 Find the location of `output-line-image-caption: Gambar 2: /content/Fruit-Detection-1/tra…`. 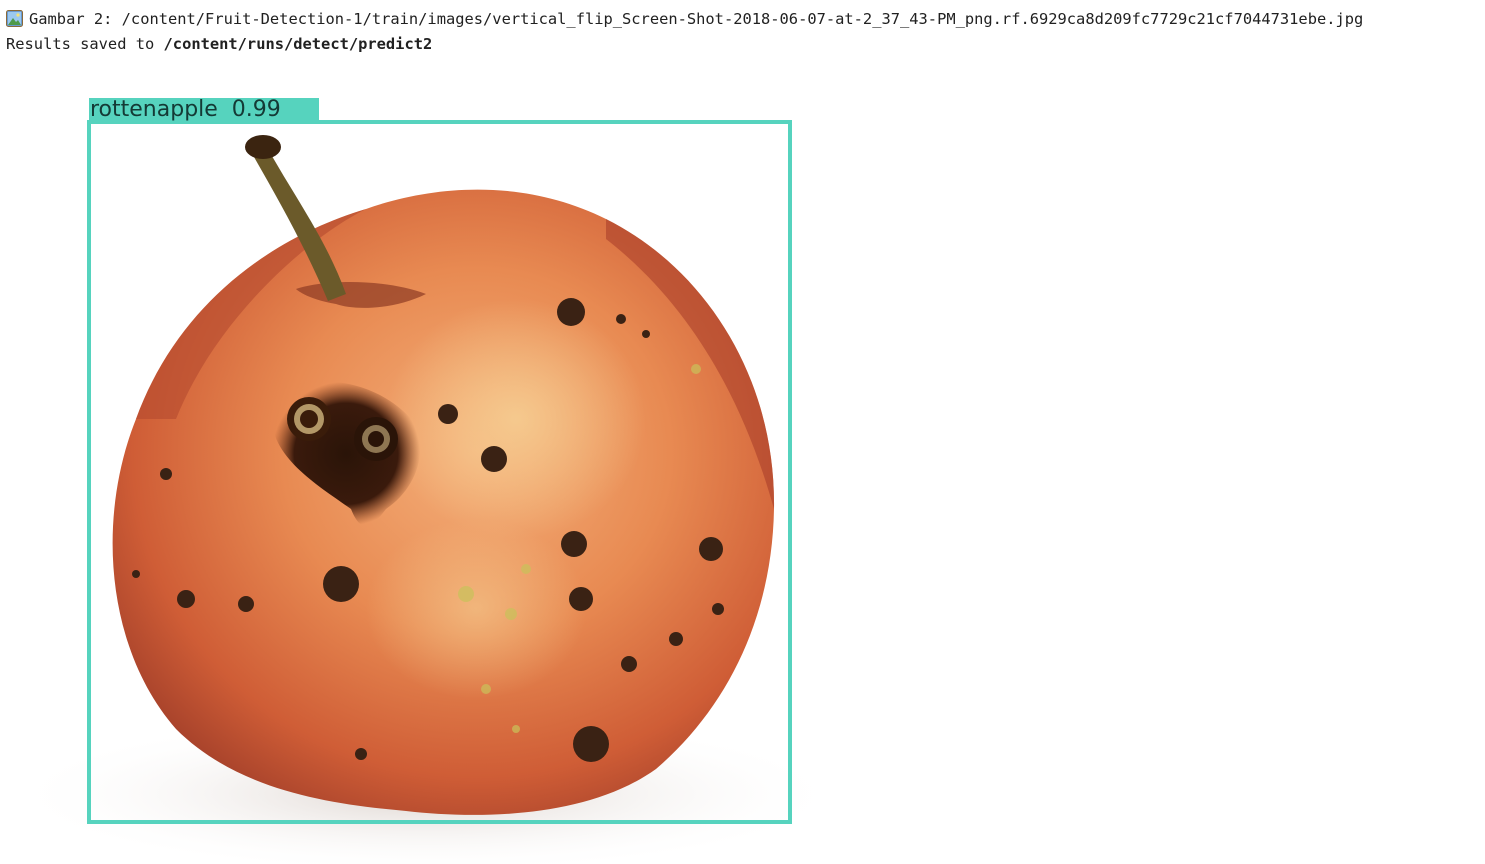

output-line-image-caption: Gambar 2: /content/Fruit-Detection-1/tra… is located at coordinates (684, 19).